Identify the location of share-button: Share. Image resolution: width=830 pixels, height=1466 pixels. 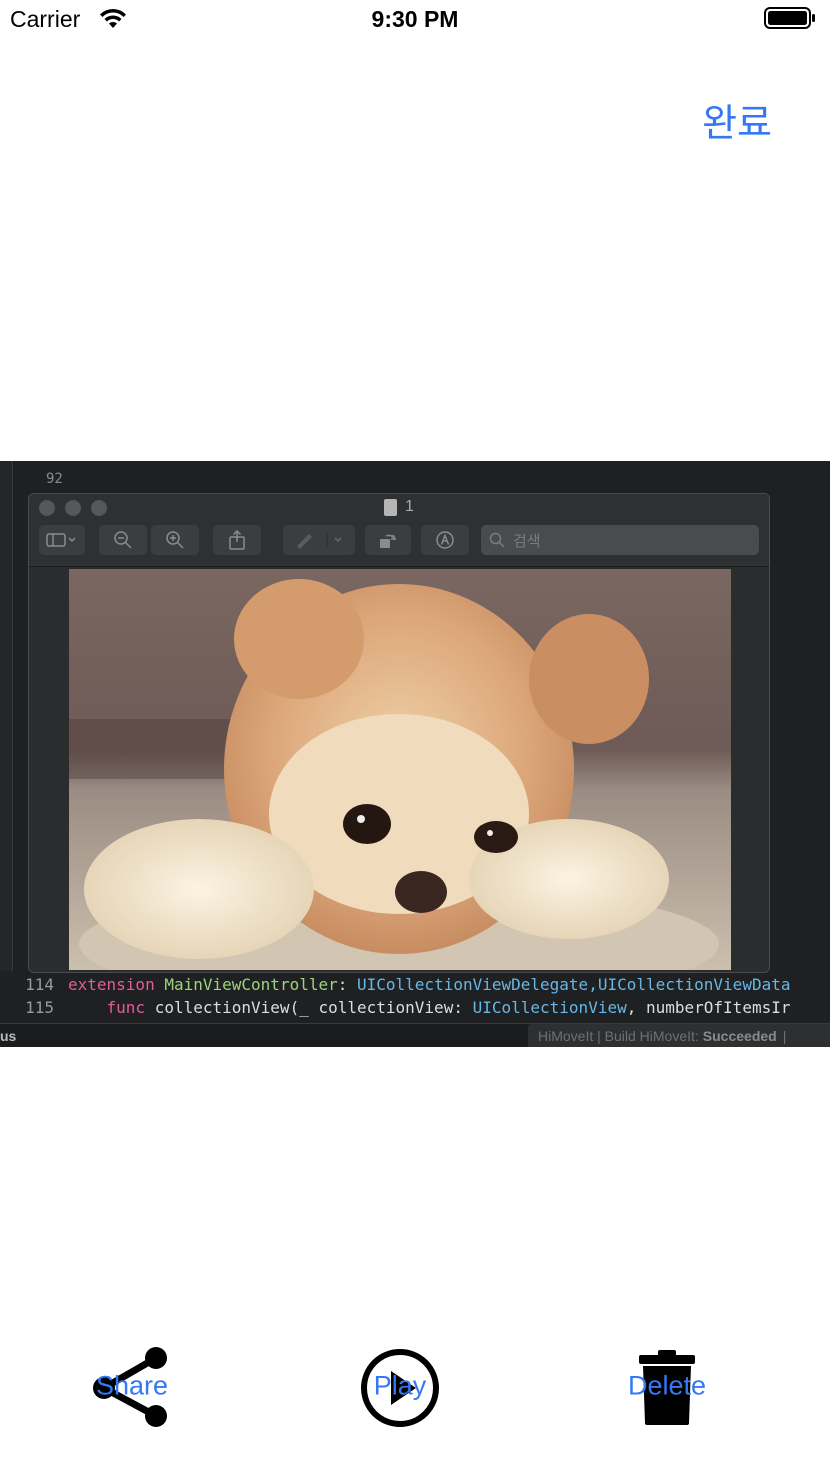
(132, 1388).